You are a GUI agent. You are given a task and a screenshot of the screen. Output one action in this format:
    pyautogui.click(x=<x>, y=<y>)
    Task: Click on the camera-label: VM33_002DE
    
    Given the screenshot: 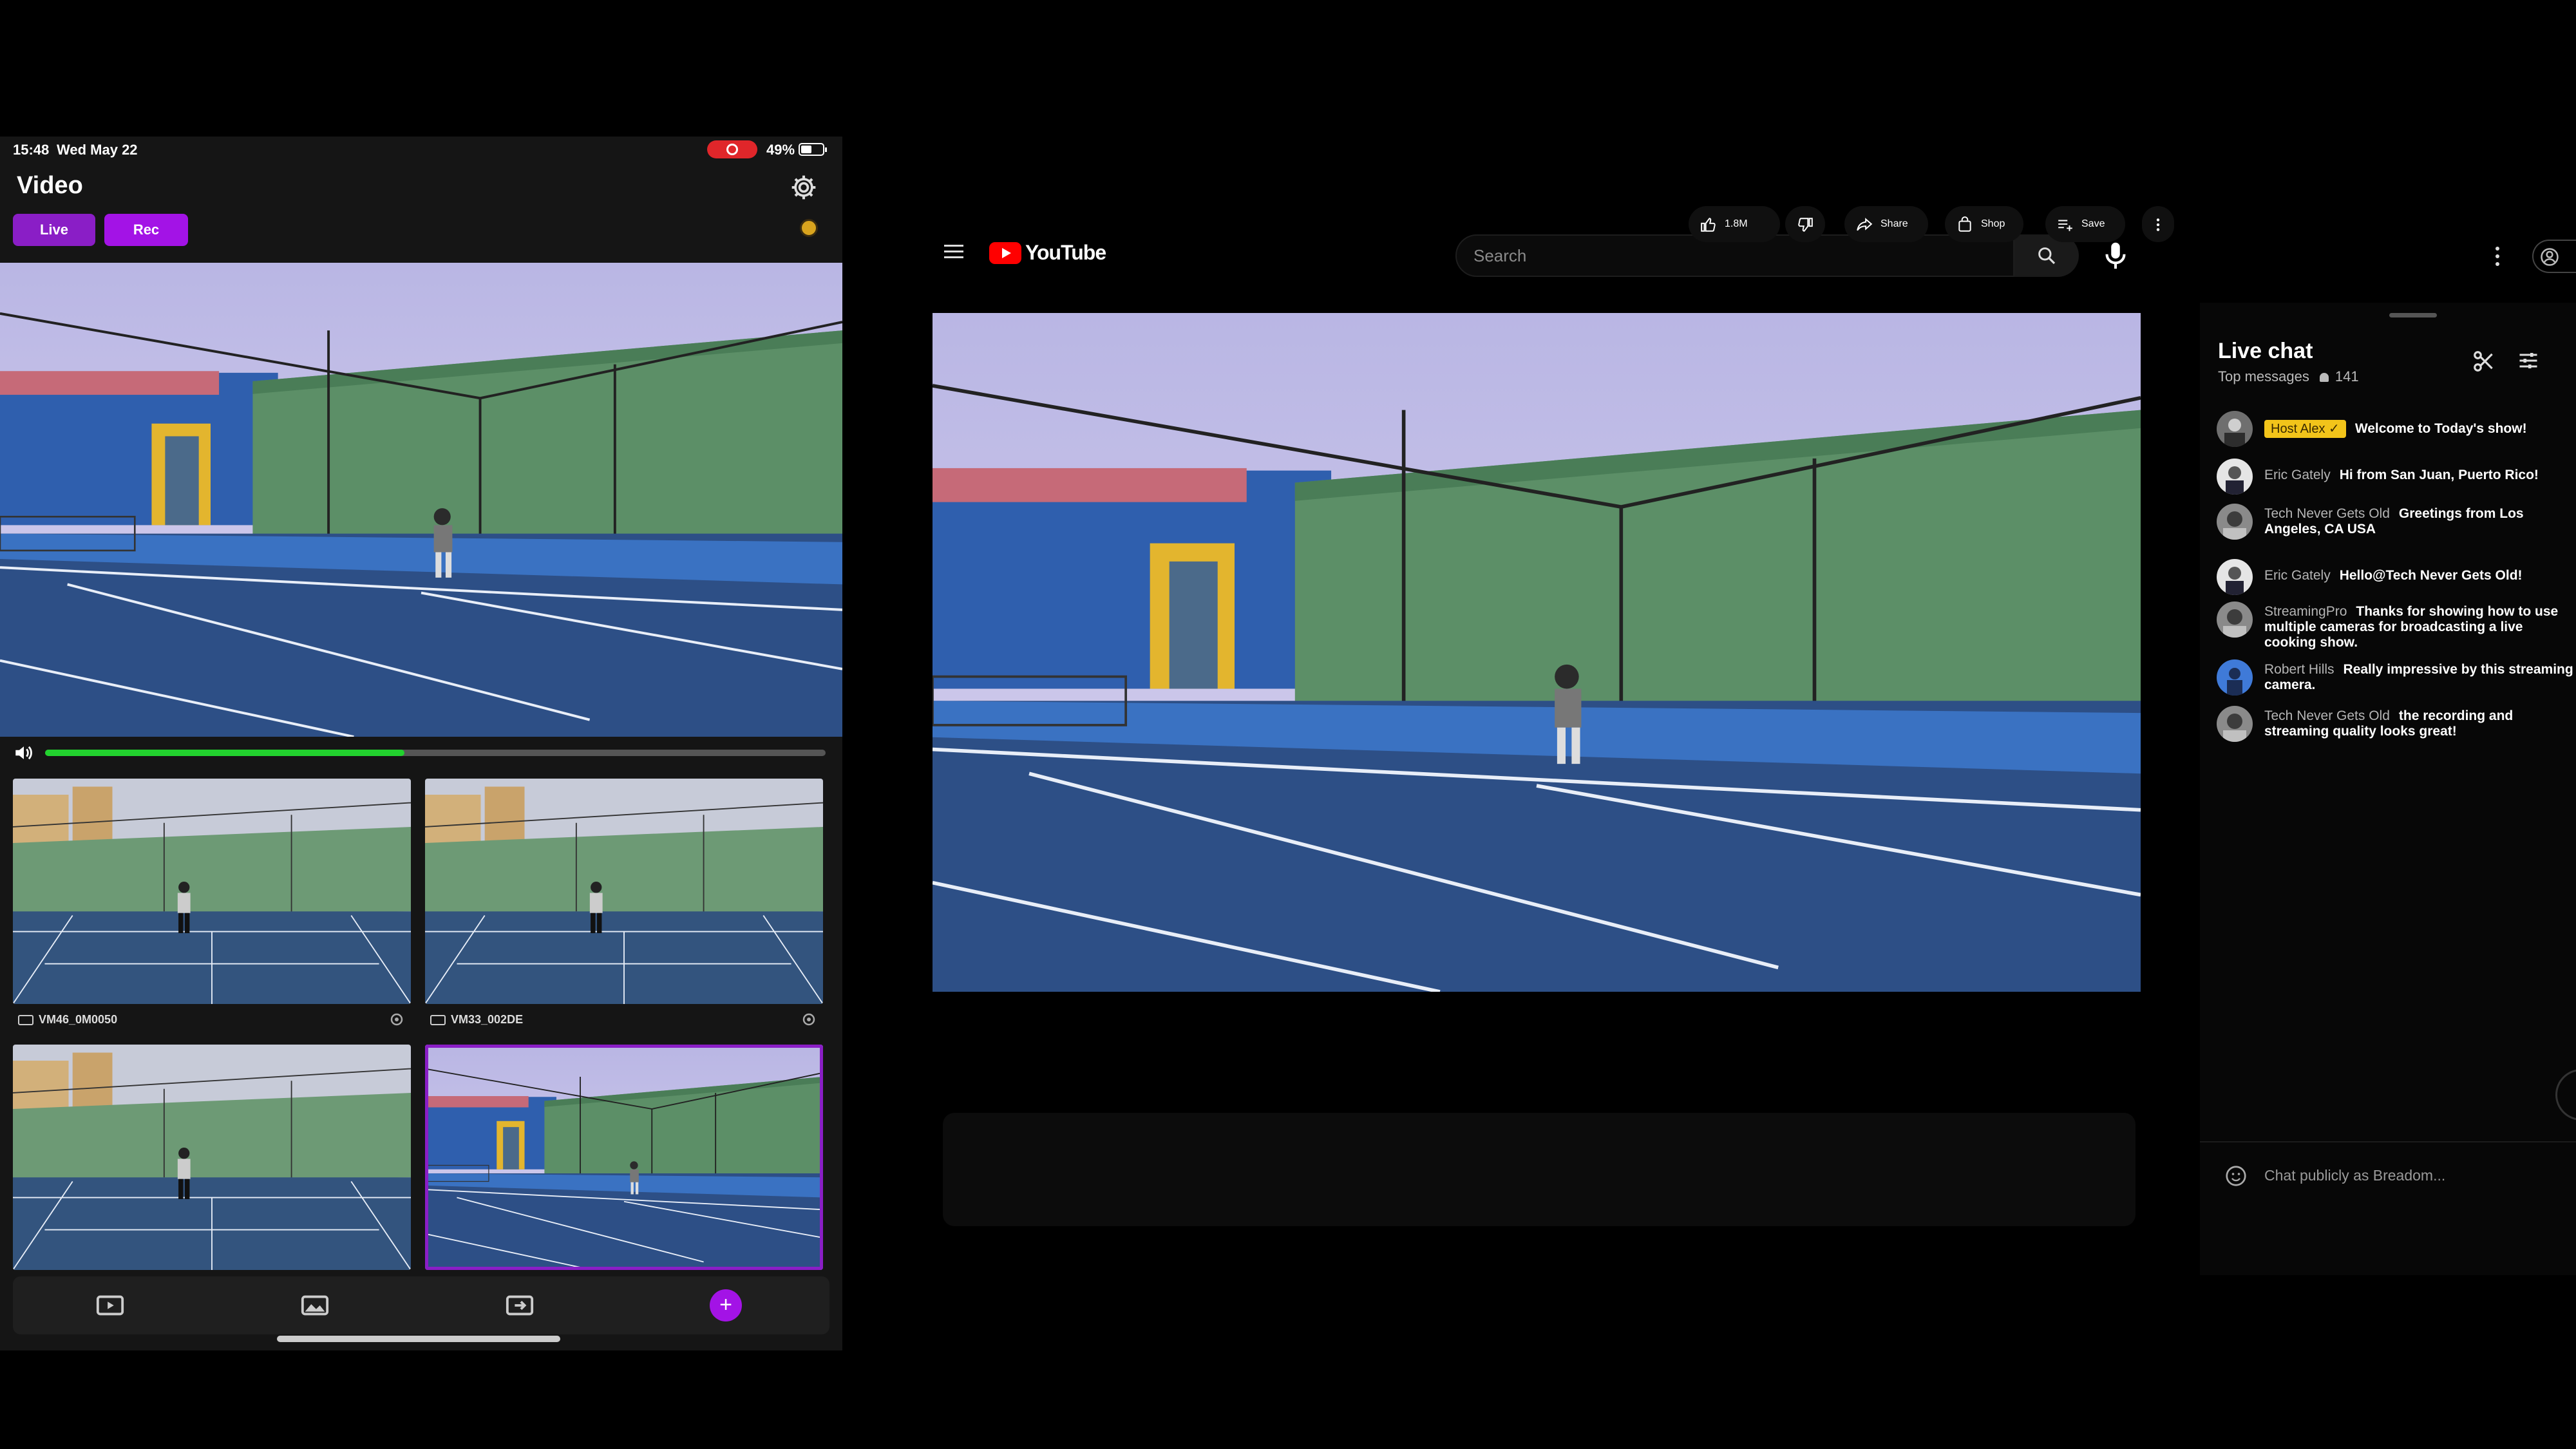 What is the action you would take?
    pyautogui.click(x=477, y=1019)
    